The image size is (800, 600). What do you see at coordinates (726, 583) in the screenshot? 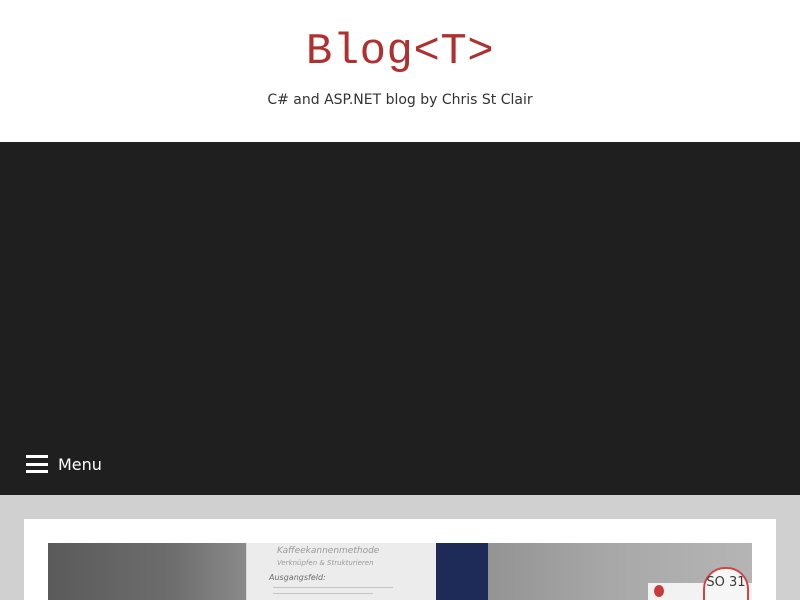
I see `cloud-sketch: SO 31` at bounding box center [726, 583].